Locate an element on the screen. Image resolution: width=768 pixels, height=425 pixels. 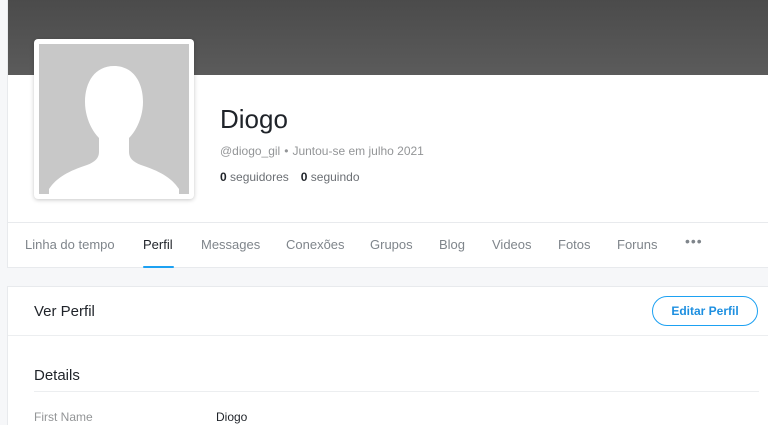
tab-fotos: Fotos is located at coordinates (574, 245).